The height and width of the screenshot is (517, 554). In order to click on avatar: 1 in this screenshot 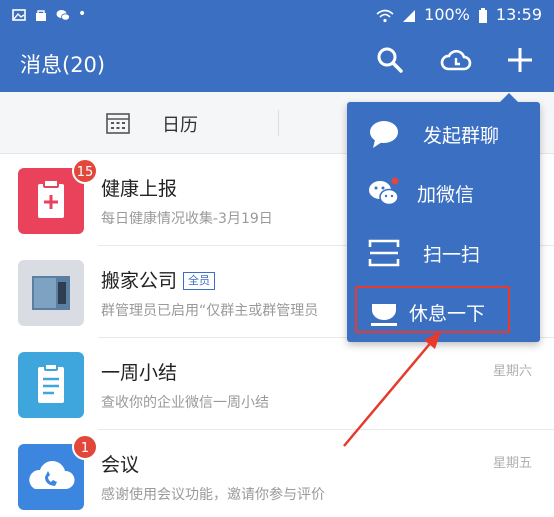, I will do `click(58, 472)`.